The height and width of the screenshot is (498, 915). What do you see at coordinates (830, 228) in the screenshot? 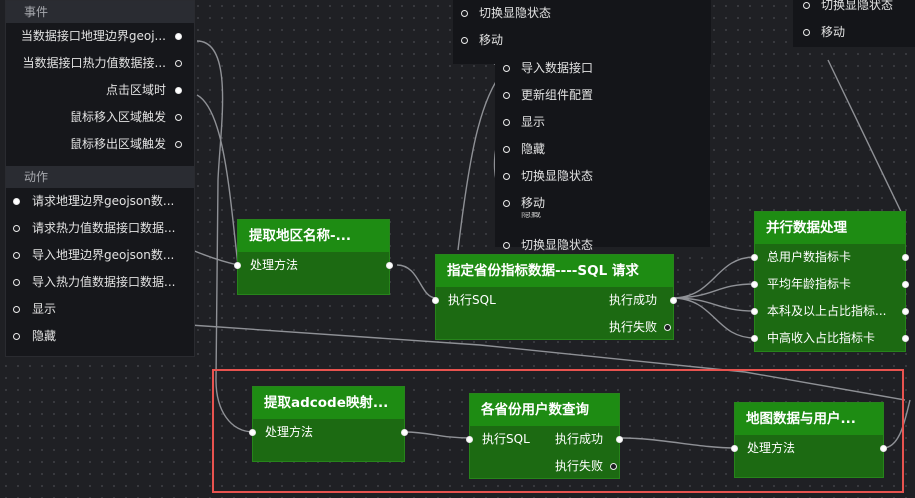
I see `node-title: 并行数据处理` at bounding box center [830, 228].